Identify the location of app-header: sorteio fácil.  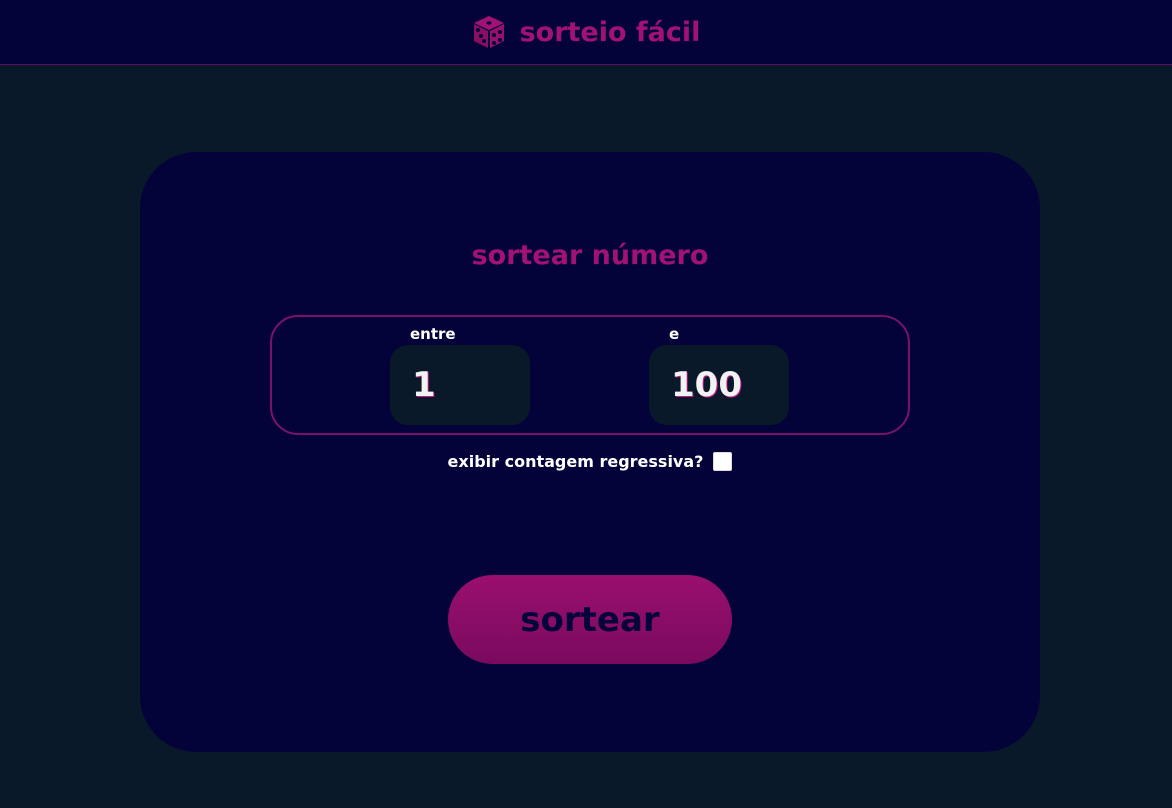
(586, 32).